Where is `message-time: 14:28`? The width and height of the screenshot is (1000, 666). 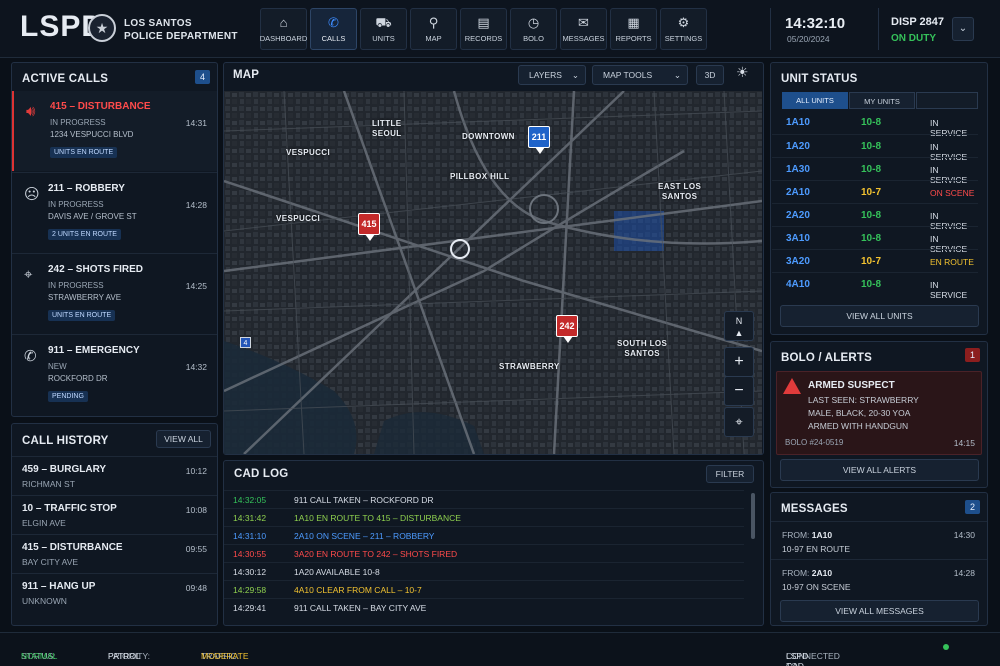
message-time: 14:28 is located at coordinates (964, 573).